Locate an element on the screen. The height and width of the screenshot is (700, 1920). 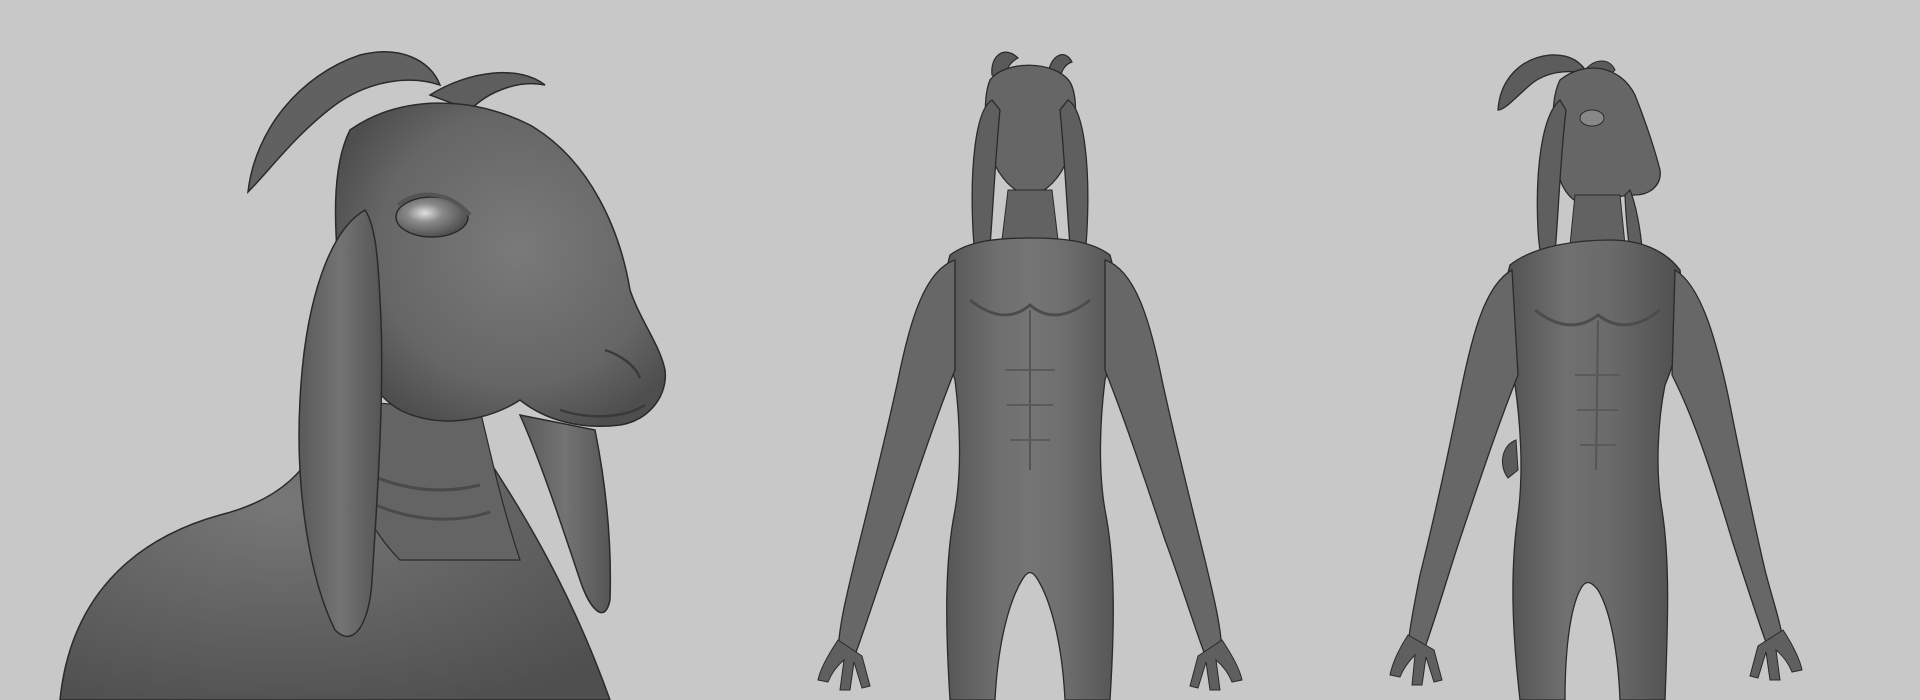
front-hand-right is located at coordinates (1216, 665).